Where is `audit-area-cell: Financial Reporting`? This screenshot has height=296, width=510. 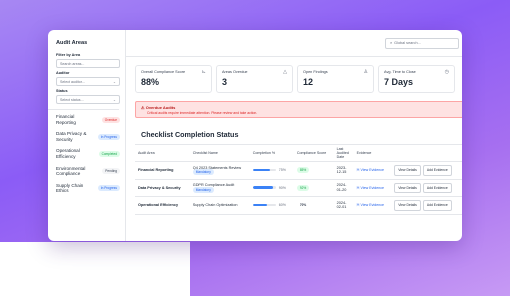
audit-area-cell: Financial Reporting is located at coordinates (162, 170).